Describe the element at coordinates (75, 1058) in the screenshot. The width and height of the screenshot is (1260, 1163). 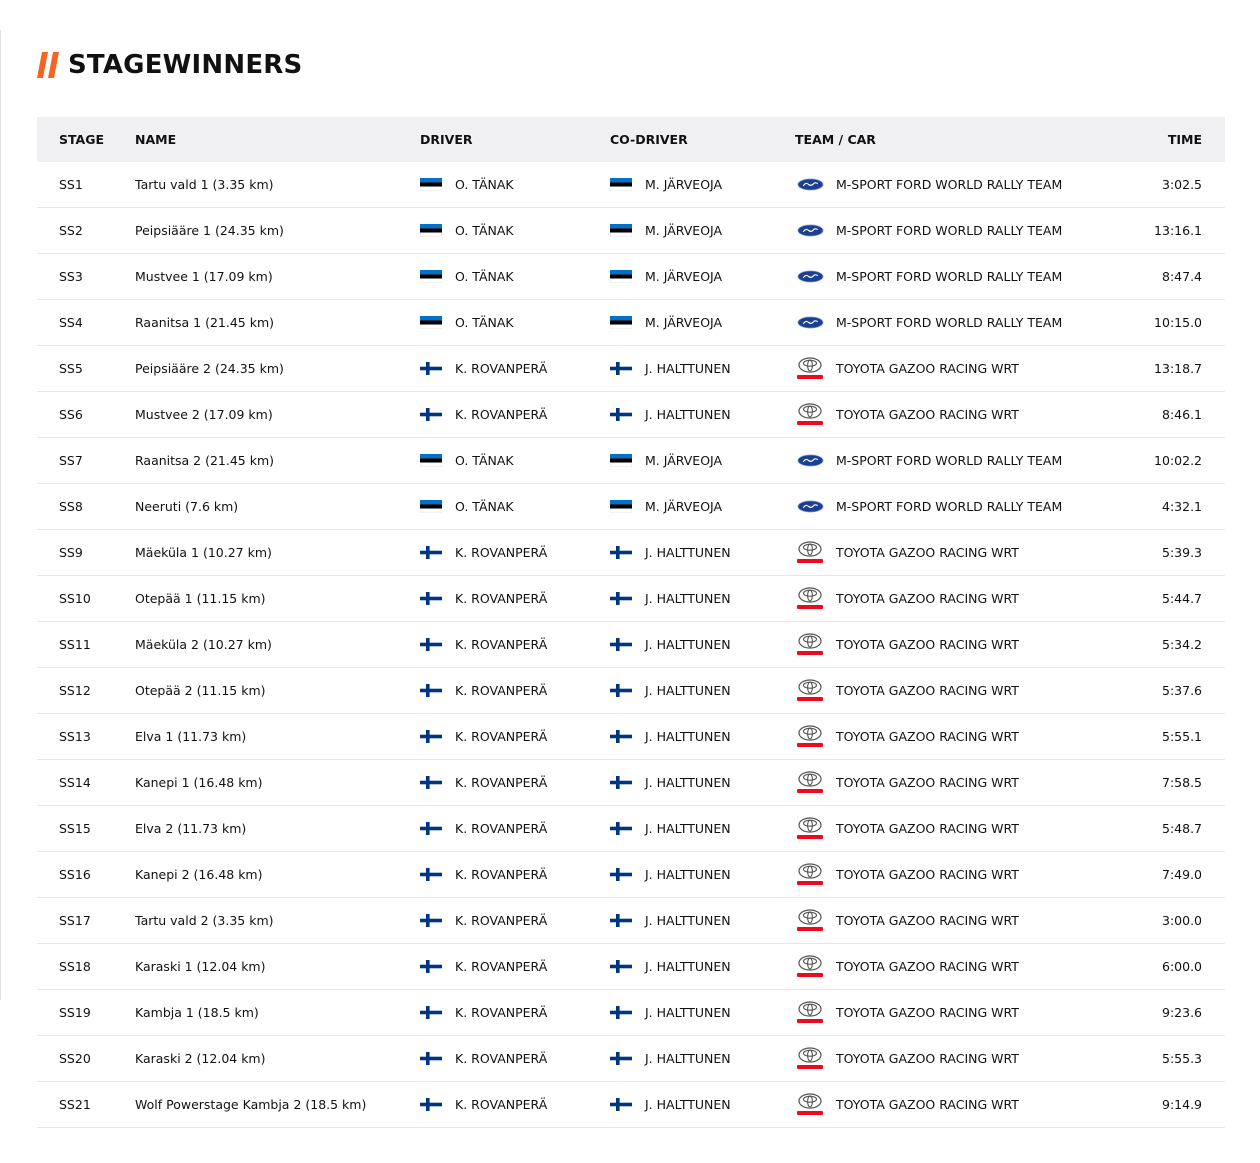
I see `stage-cell: SS20` at that location.